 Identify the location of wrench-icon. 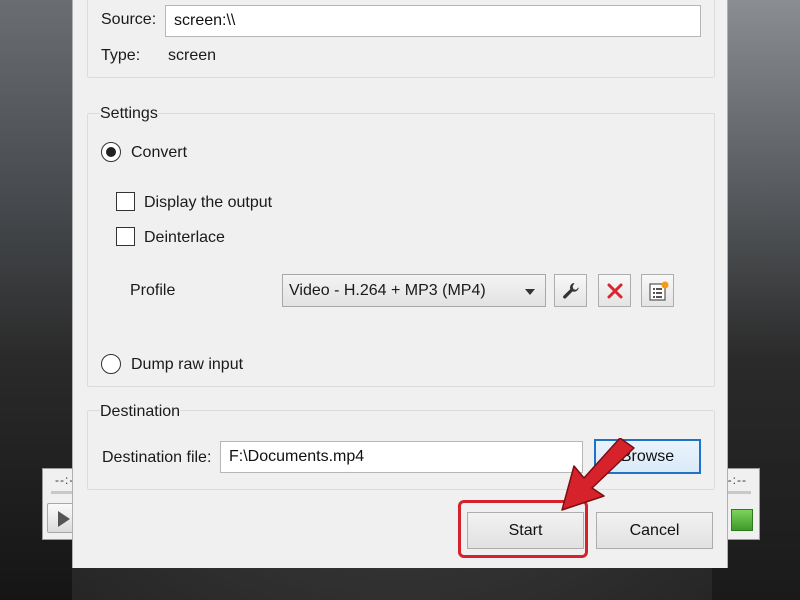
(571, 291).